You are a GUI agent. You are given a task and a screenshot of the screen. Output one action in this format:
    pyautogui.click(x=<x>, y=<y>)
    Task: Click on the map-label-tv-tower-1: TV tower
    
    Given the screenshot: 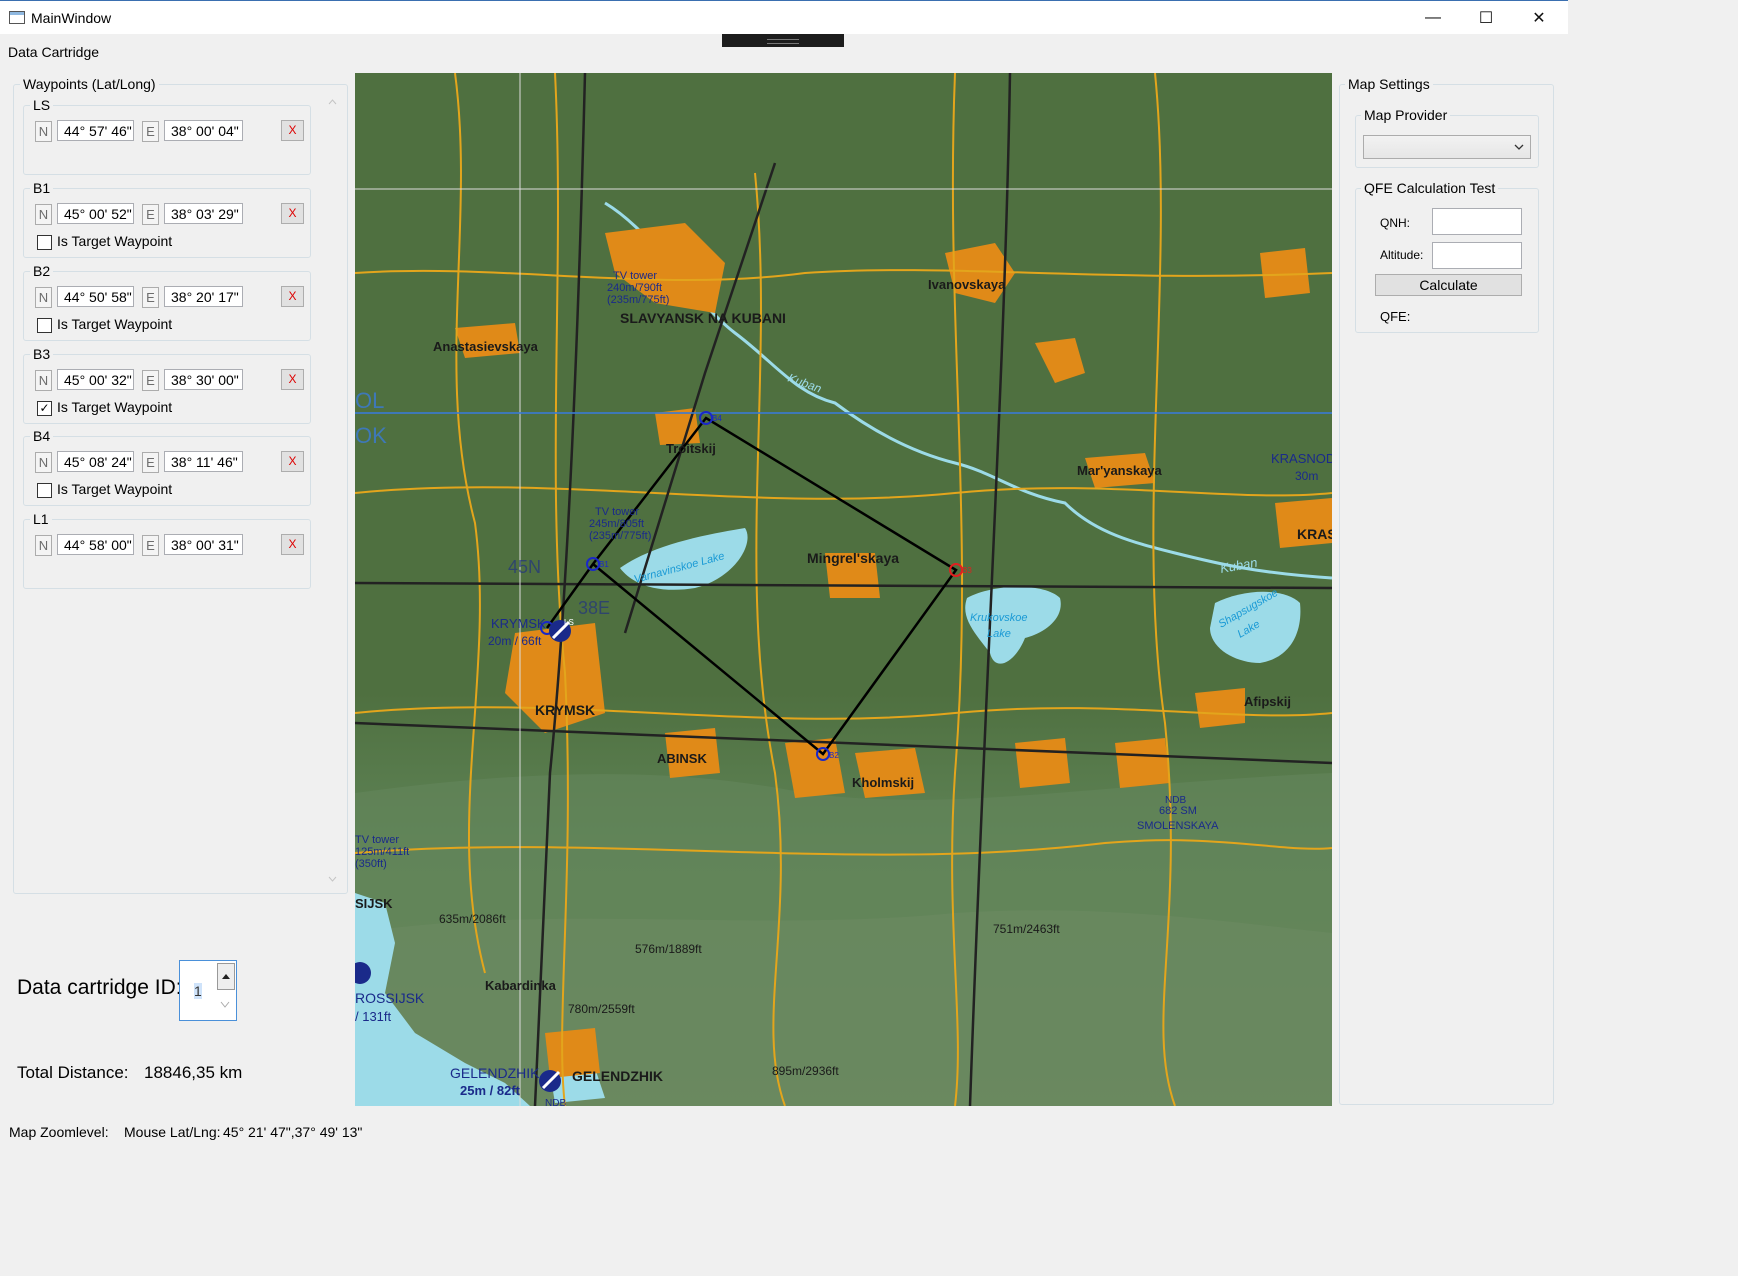 What is the action you would take?
    pyautogui.click(x=635, y=276)
    